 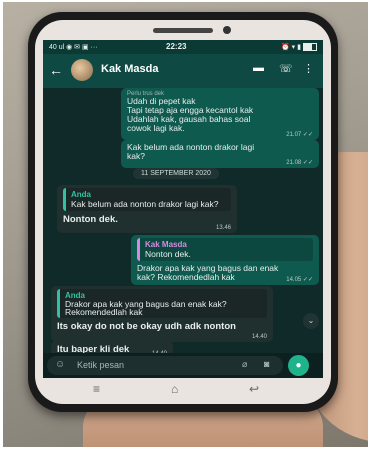 What do you see at coordinates (266, 364) in the screenshot?
I see `camera-icon: ◙` at bounding box center [266, 364].